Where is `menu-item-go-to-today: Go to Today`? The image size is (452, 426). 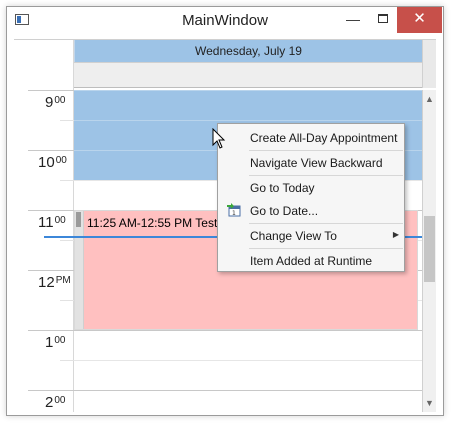
menu-item-go-to-today: Go to Today is located at coordinates (311, 188).